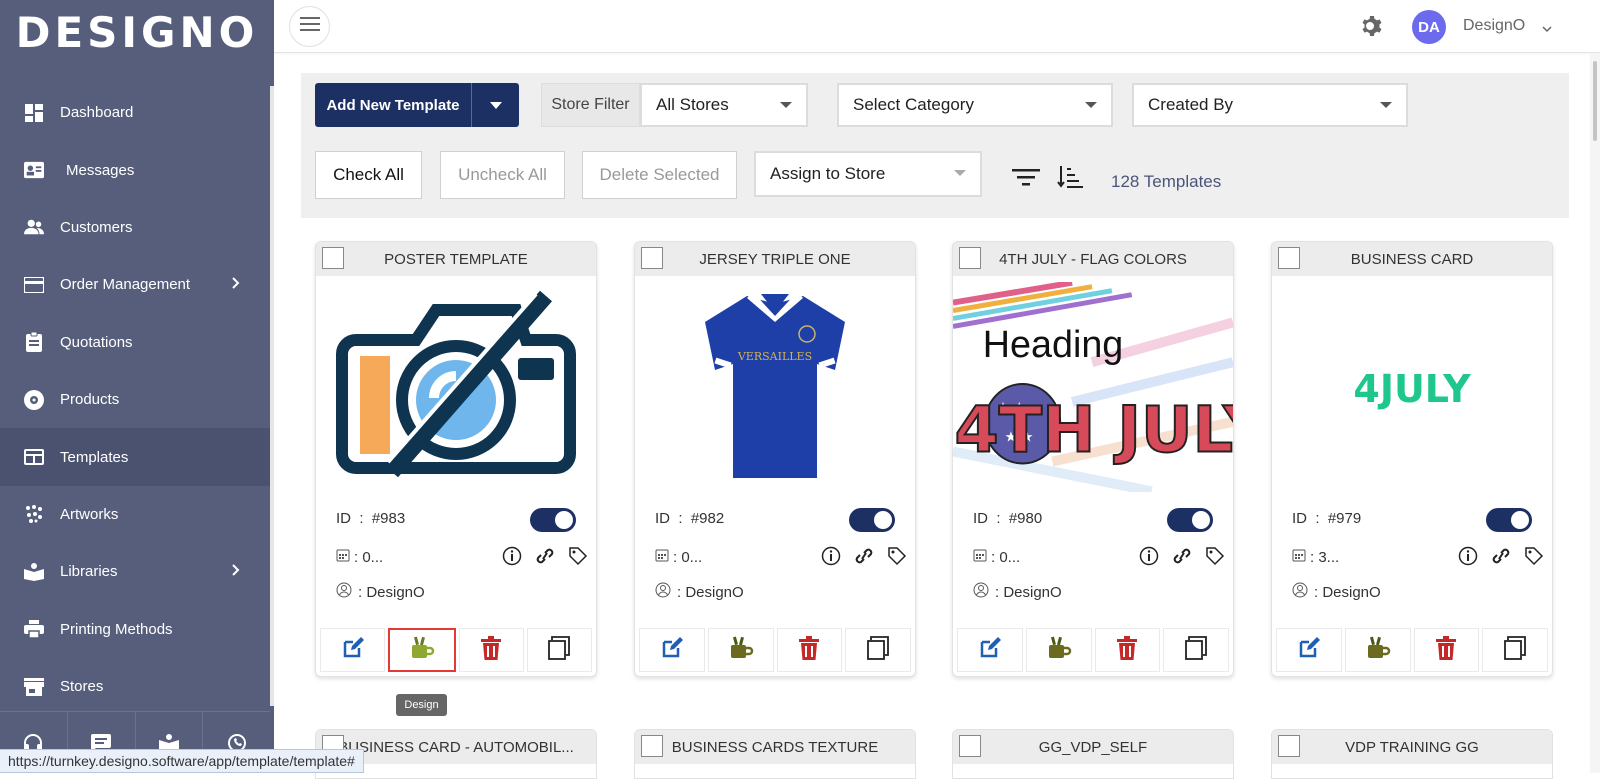  What do you see at coordinates (135, 399) in the screenshot?
I see `sidebar-item-products: Products` at bounding box center [135, 399].